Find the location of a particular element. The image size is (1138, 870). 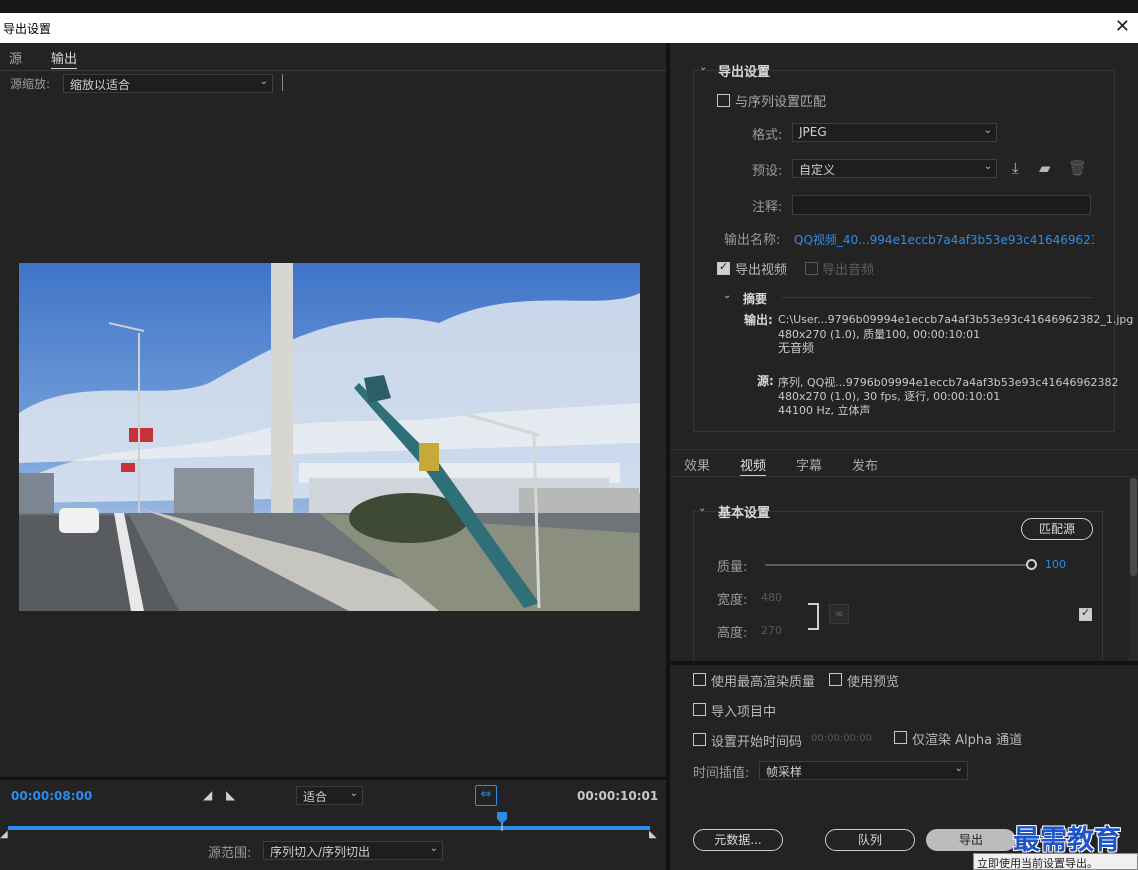

save-preset-icon: ⤓ is located at coordinates (1015, 168).